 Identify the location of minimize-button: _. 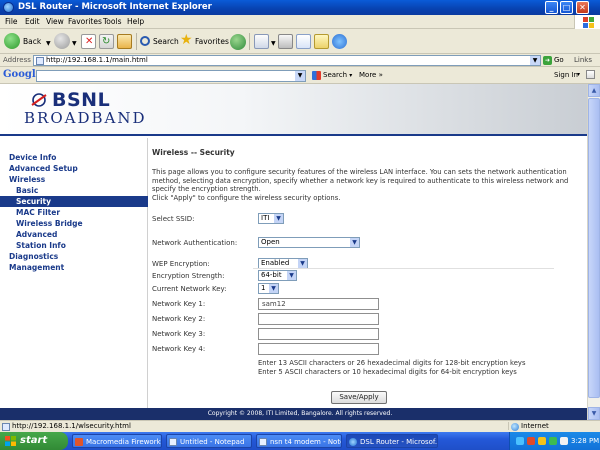
(551, 7).